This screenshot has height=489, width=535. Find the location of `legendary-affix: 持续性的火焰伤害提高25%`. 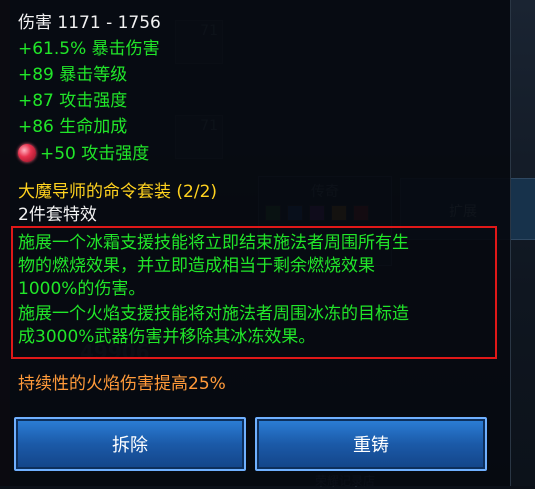

legendary-affix: 持续性的火焰伤害提高25% is located at coordinates (122, 384).